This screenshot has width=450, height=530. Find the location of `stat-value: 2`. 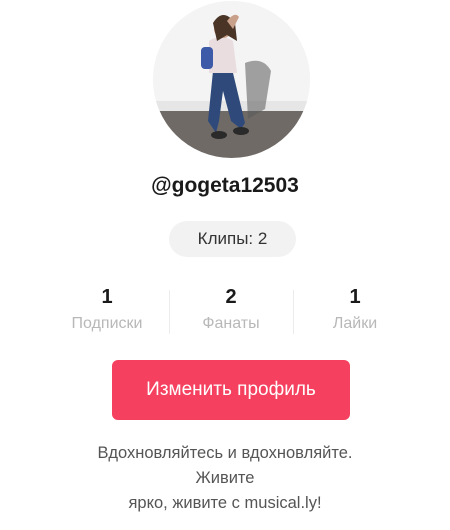

stat-value: 2 is located at coordinates (231, 297).